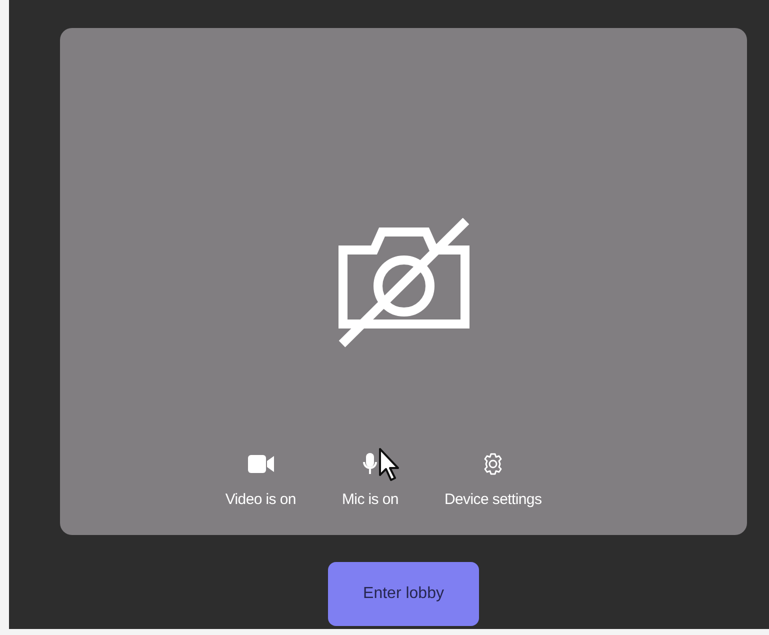 The height and width of the screenshot is (635, 769). I want to click on video-camera-icon, so click(261, 463).